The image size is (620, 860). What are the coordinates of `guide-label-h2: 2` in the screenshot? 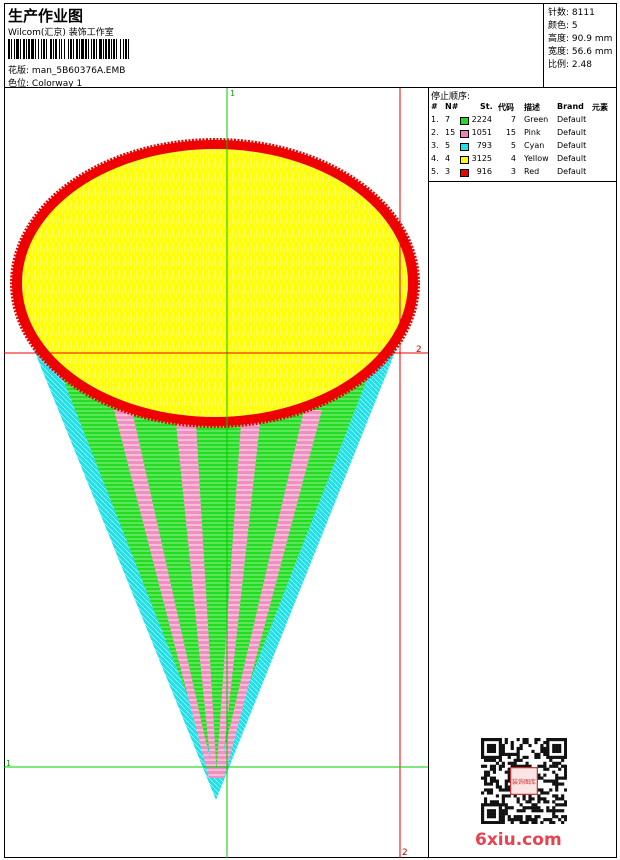 It's located at (419, 350).